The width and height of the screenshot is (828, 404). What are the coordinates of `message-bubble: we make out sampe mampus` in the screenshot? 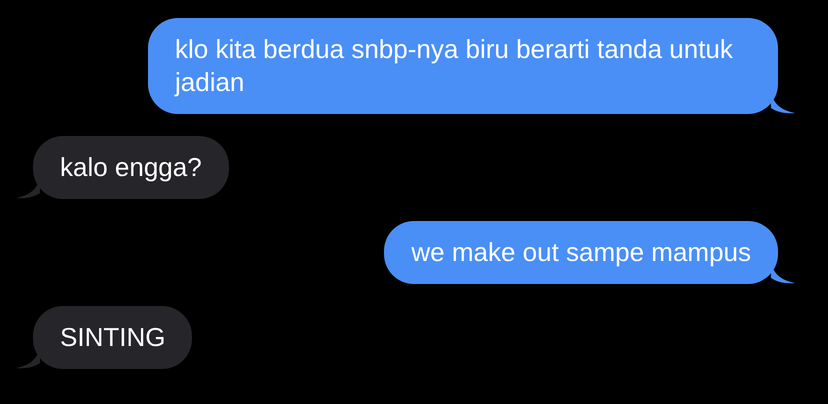 It's located at (581, 252).